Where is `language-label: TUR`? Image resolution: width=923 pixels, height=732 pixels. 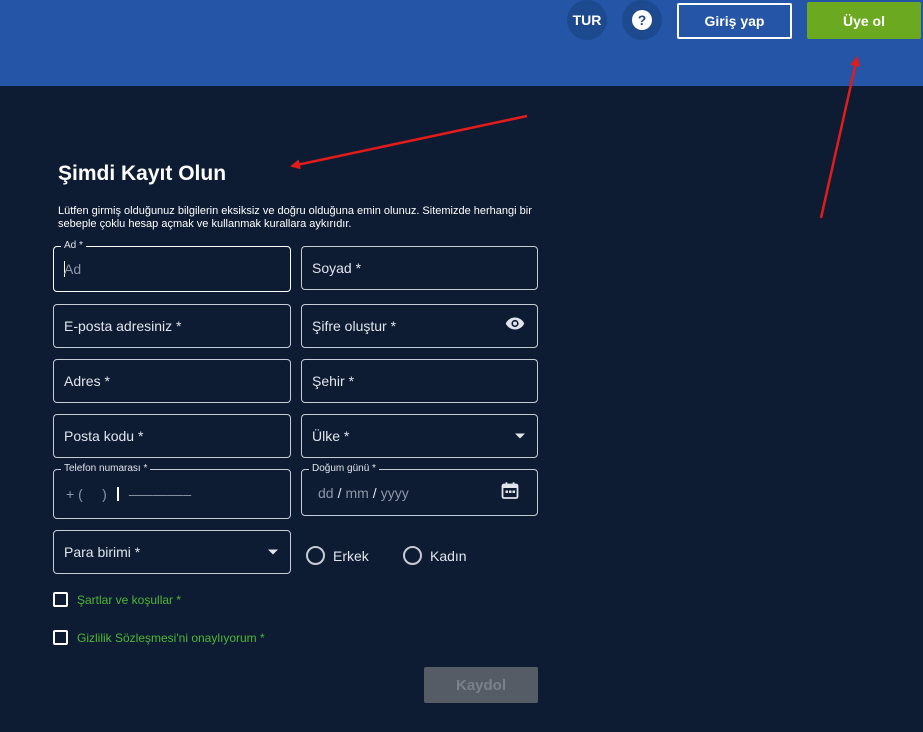
language-label: TUR is located at coordinates (587, 20).